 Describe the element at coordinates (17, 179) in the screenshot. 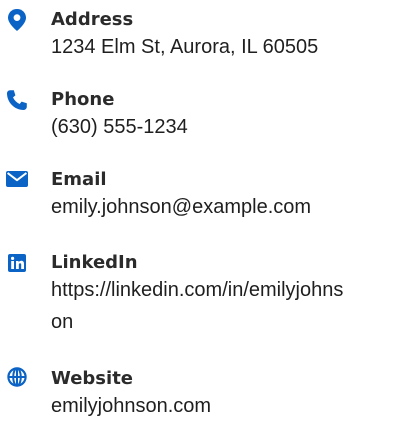

I see `envelope-icon` at that location.